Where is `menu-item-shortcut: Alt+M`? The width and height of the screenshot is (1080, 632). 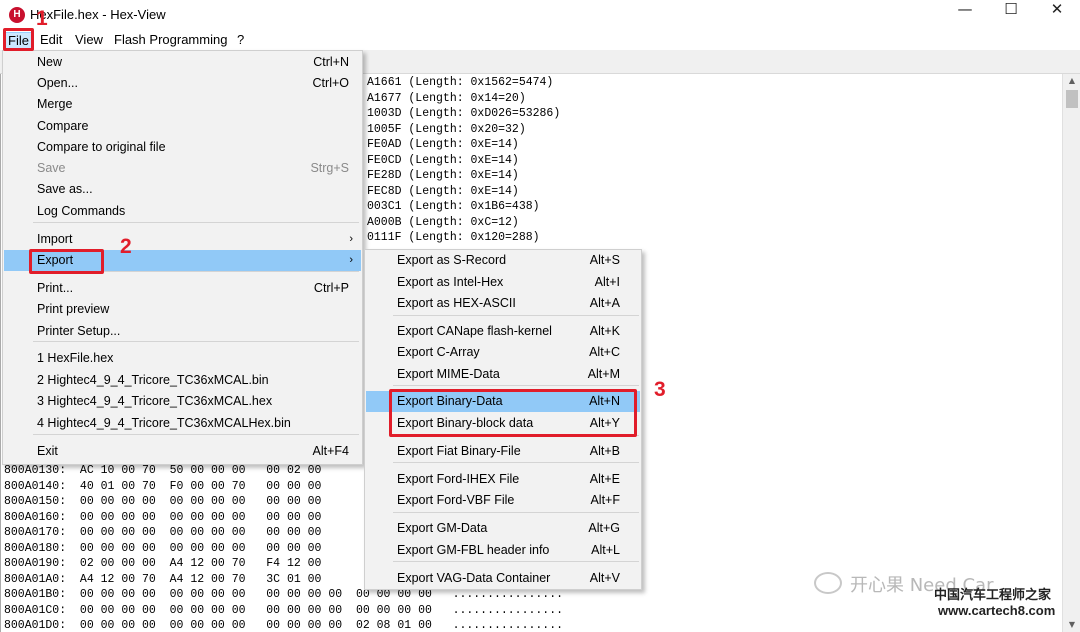 menu-item-shortcut: Alt+M is located at coordinates (603, 374).